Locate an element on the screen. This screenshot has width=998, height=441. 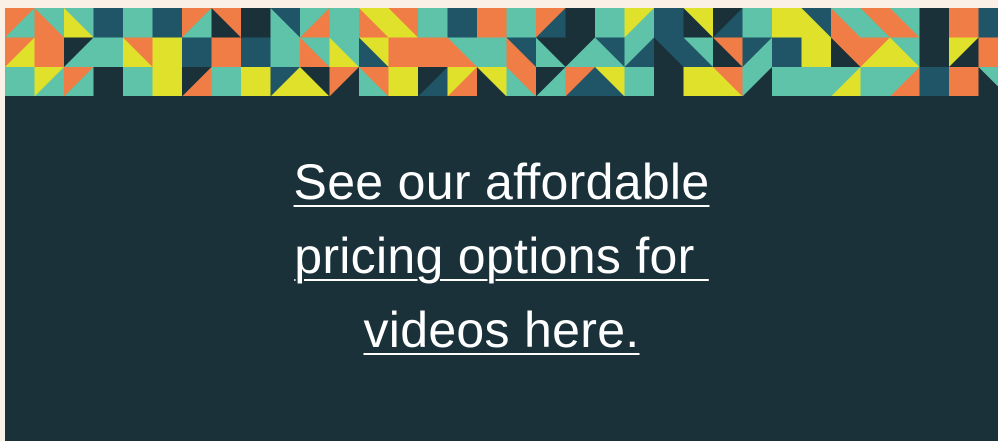
cta-line-2: pricing options for is located at coordinates (501, 256).